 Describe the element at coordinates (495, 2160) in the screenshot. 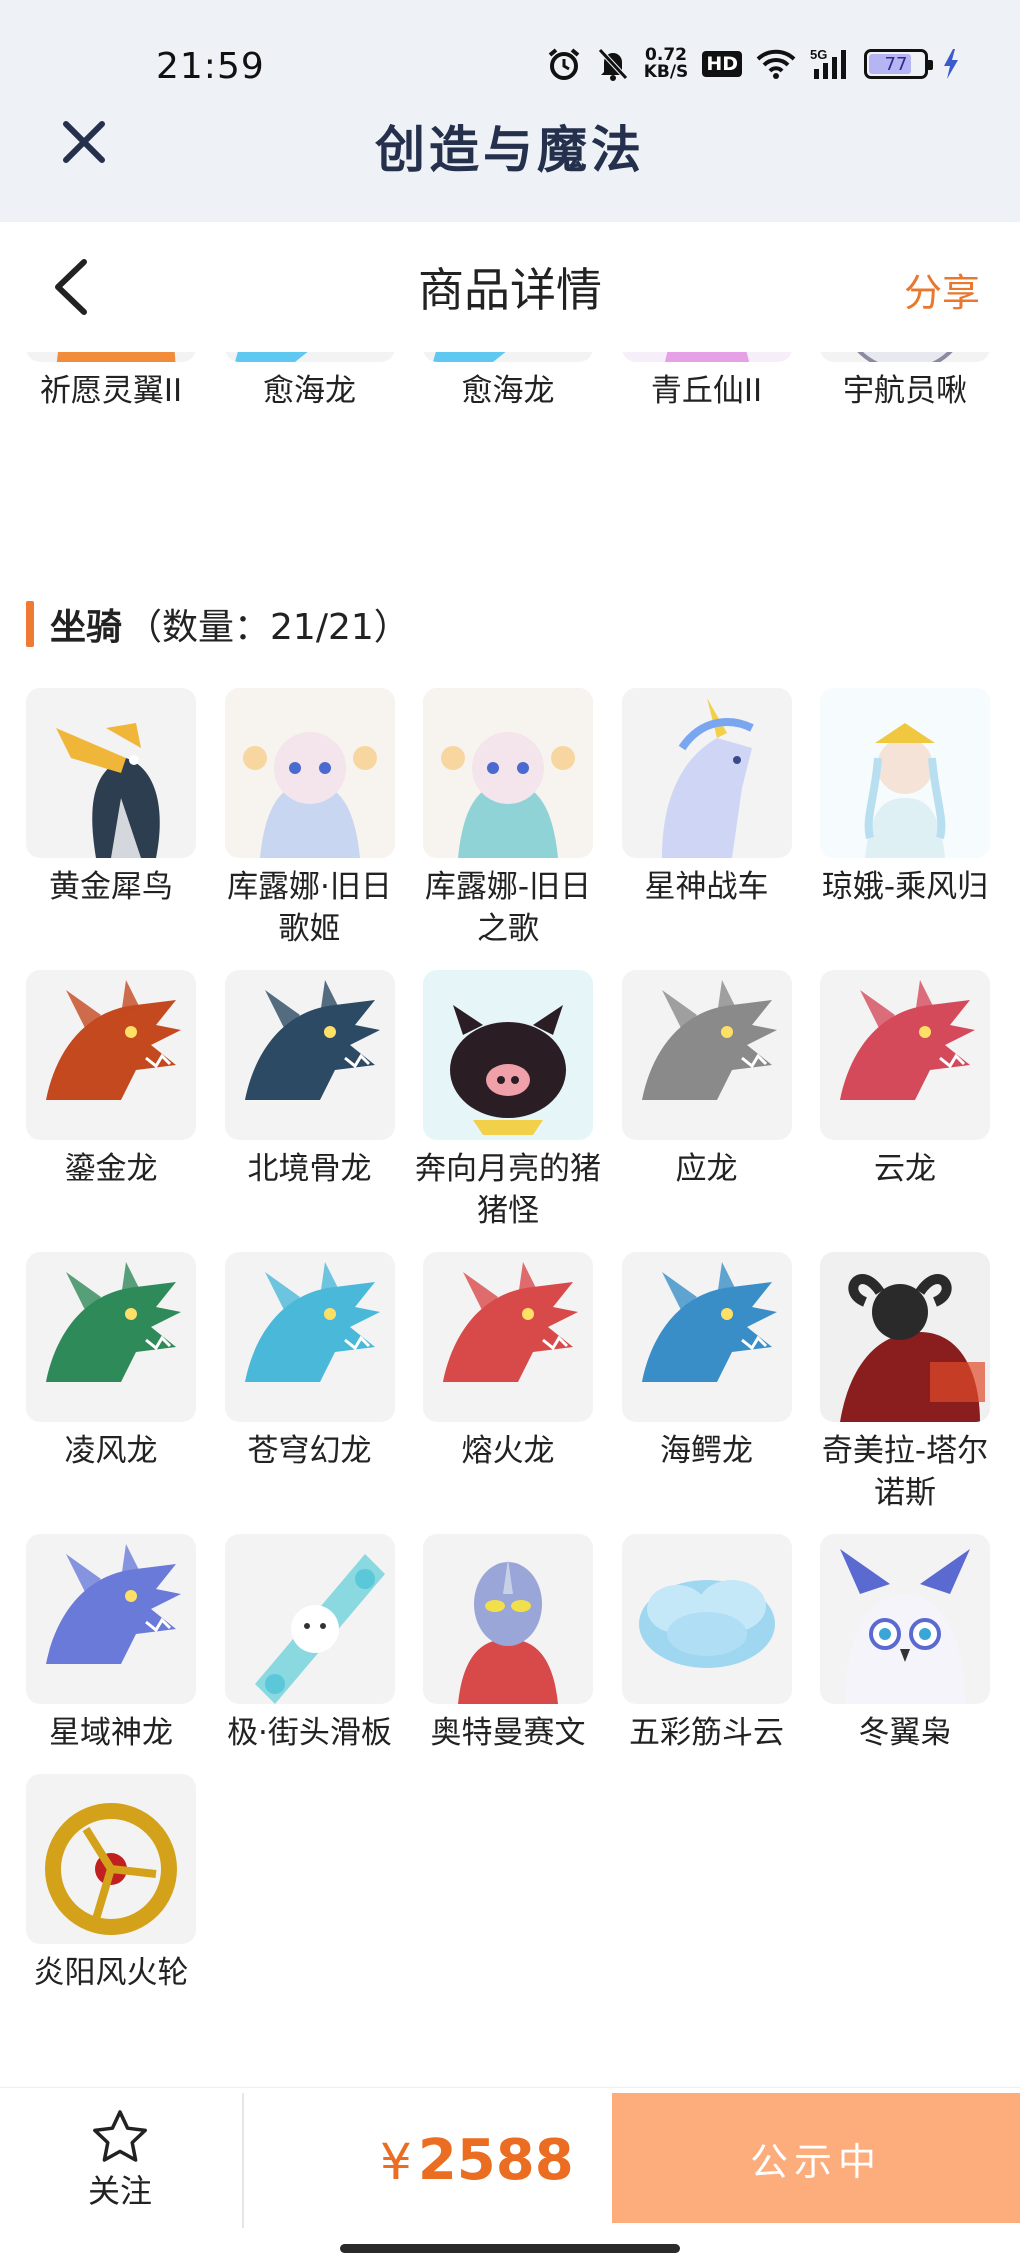

I see `price-value: 2588` at that location.